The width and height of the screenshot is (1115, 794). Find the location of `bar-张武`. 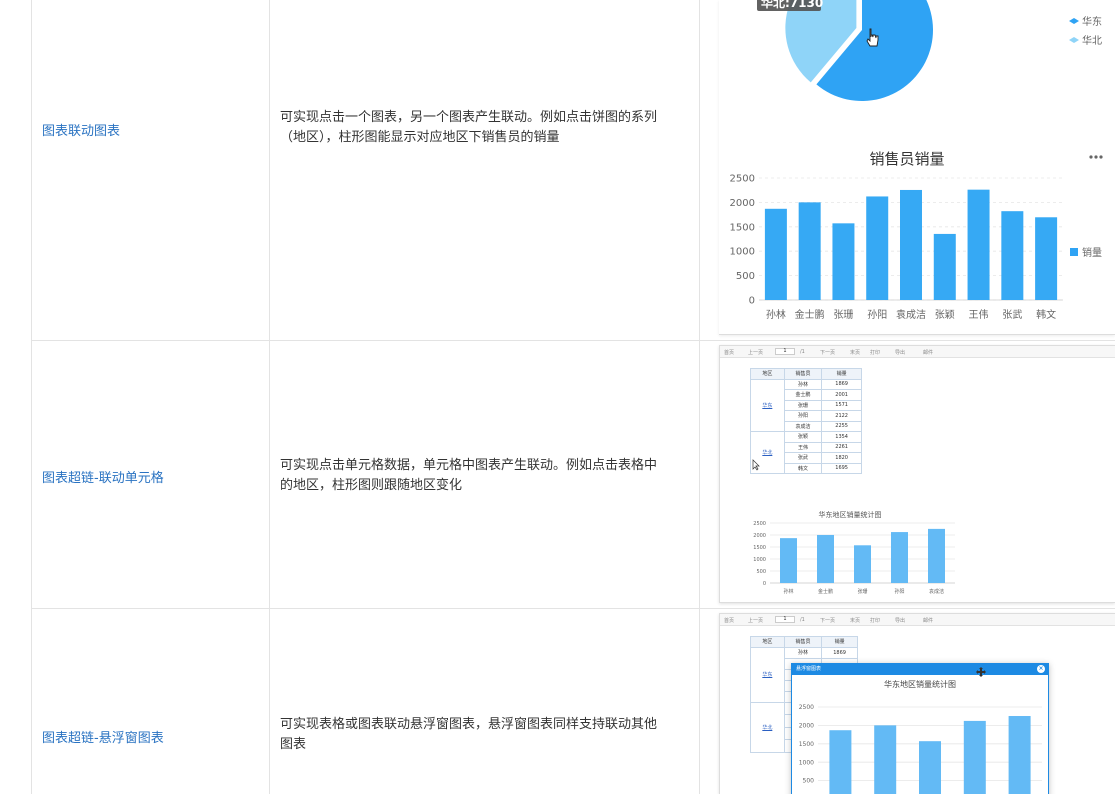

bar-张武 is located at coordinates (1012, 255).